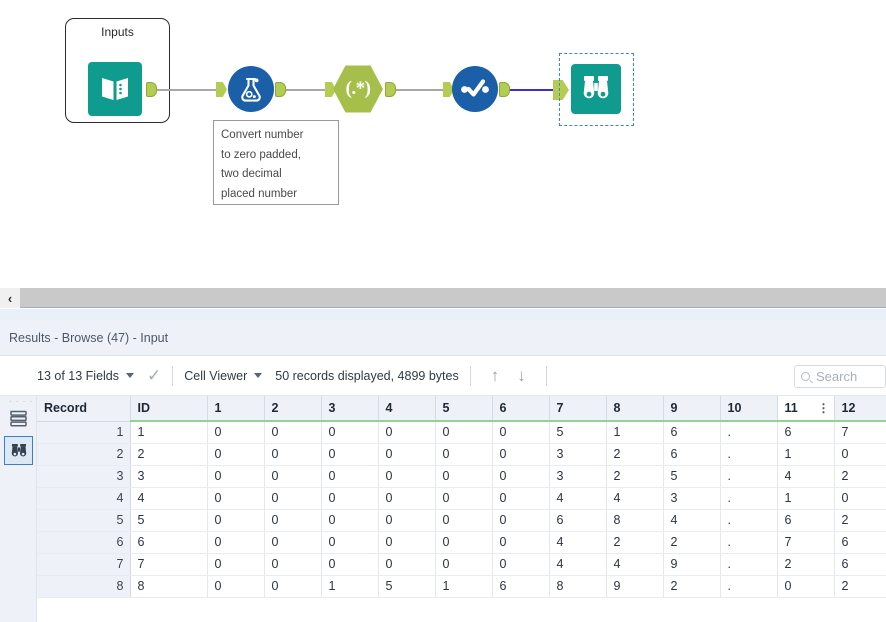 The width and height of the screenshot is (886, 622). What do you see at coordinates (10, 298) in the screenshot?
I see `collapse-panel-button: ‹` at bounding box center [10, 298].